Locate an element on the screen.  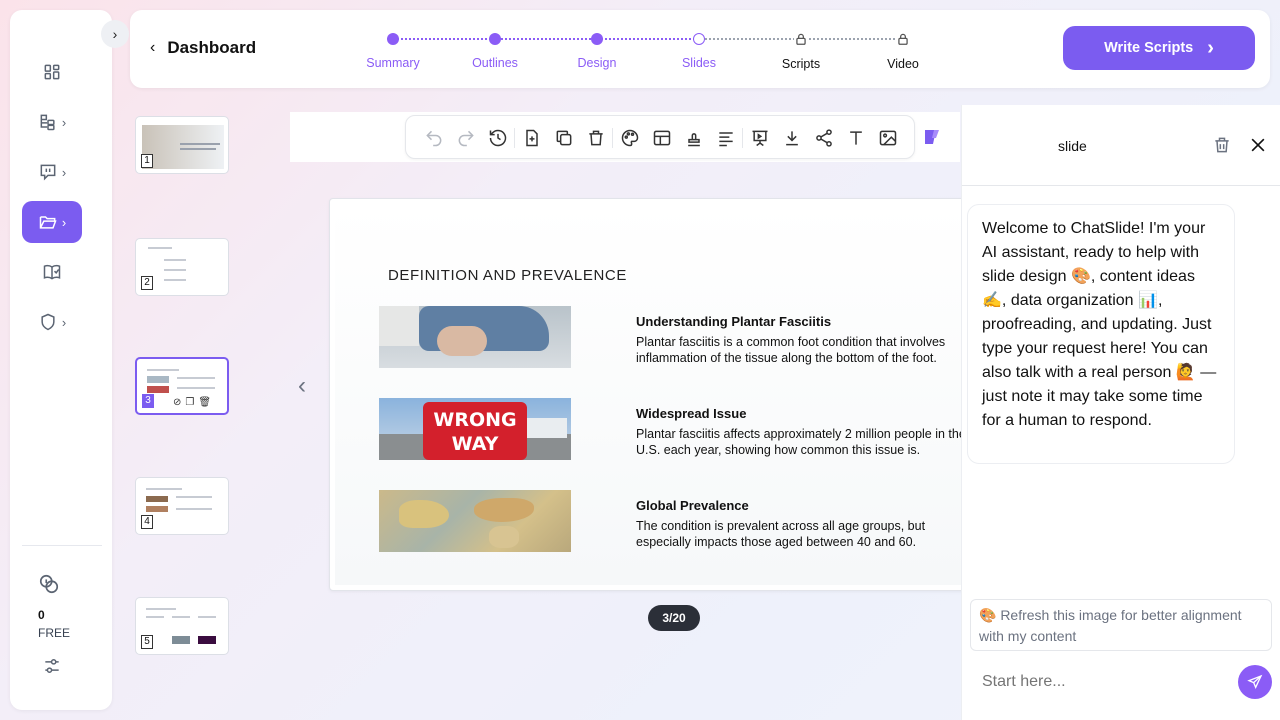
book-check-icon is located at coordinates (52, 272).